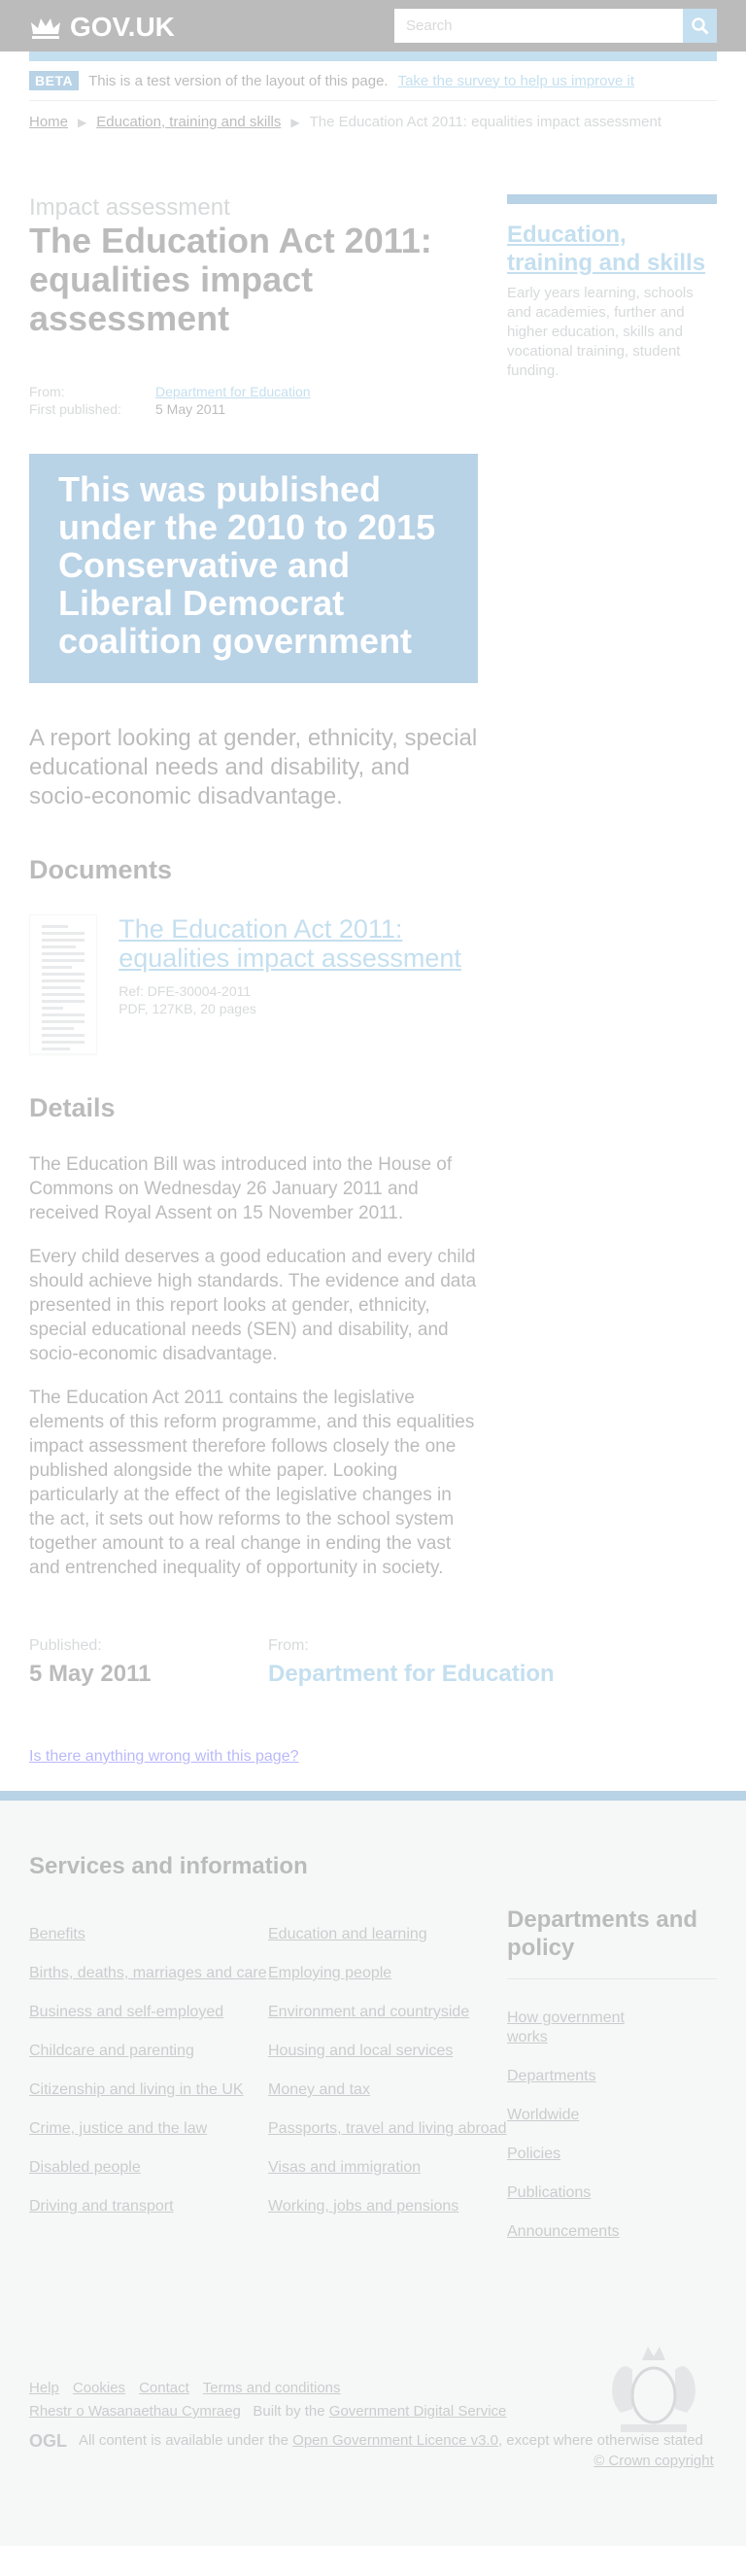 The height and width of the screenshot is (2576, 746). Describe the element at coordinates (653, 2389) in the screenshot. I see `royal-coat-of-arms-icon` at that location.